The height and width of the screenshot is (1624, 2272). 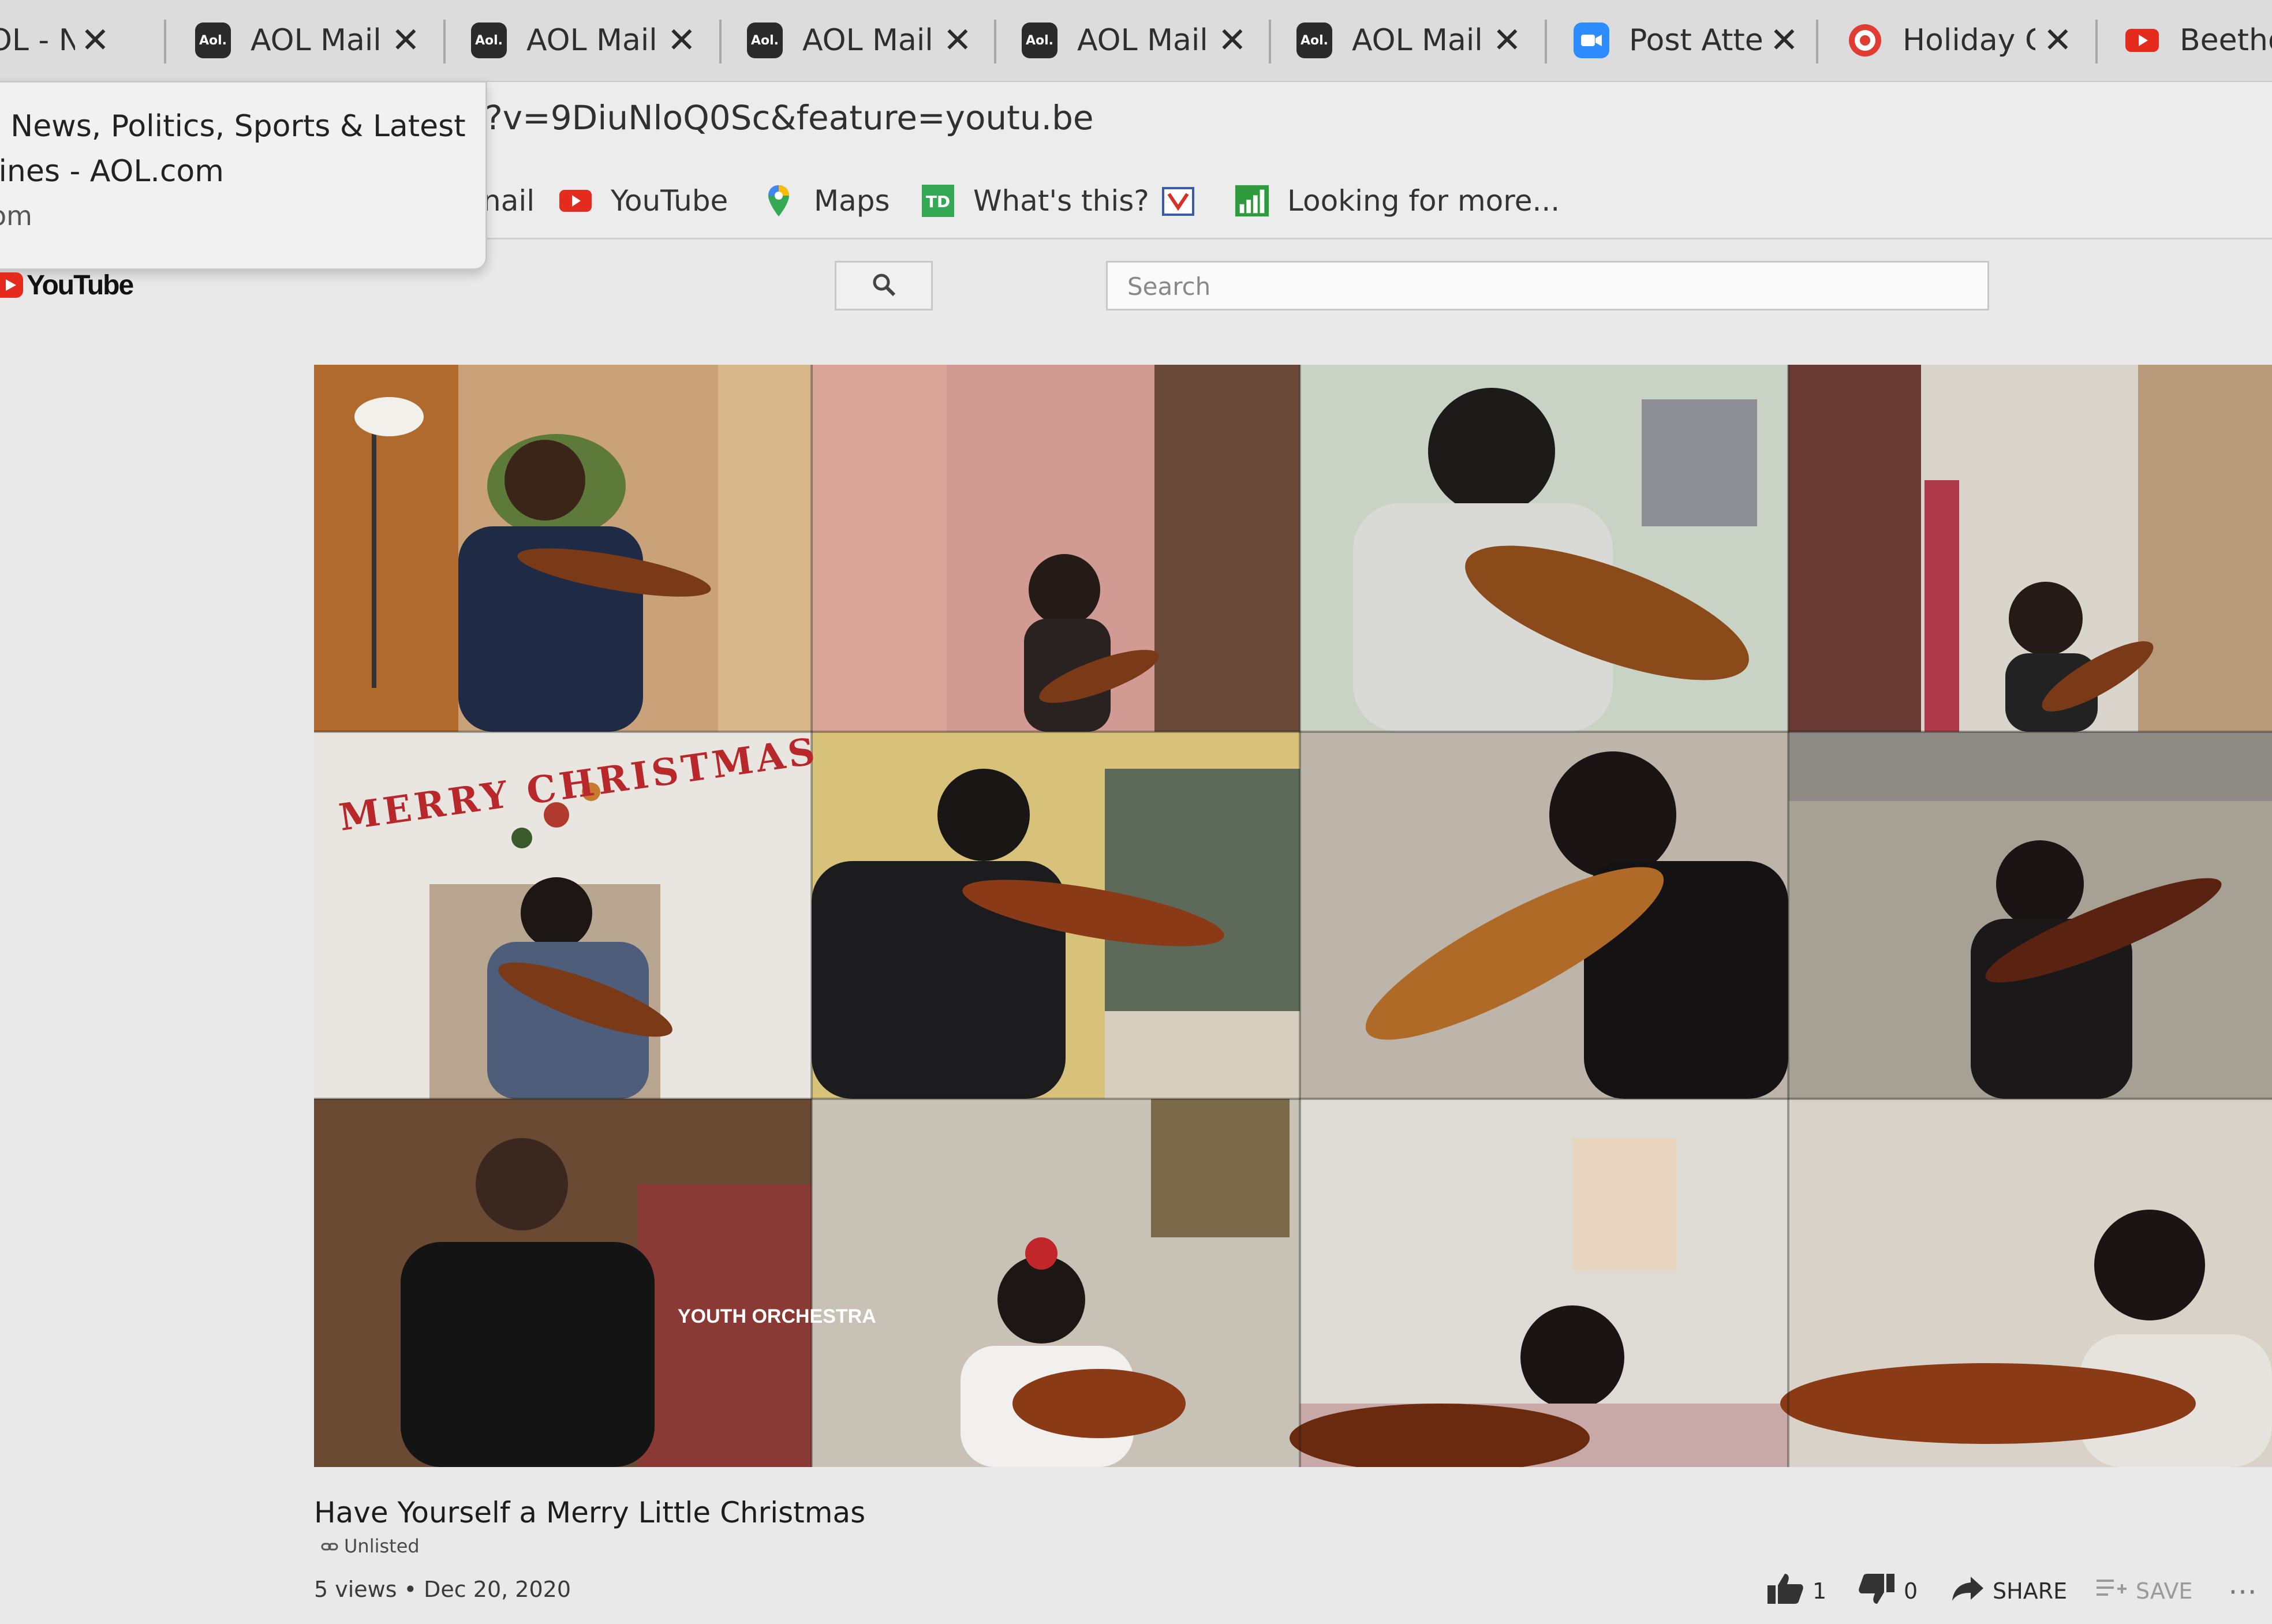 What do you see at coordinates (80, 286) in the screenshot?
I see `youtube-logo-text: YouTube` at bounding box center [80, 286].